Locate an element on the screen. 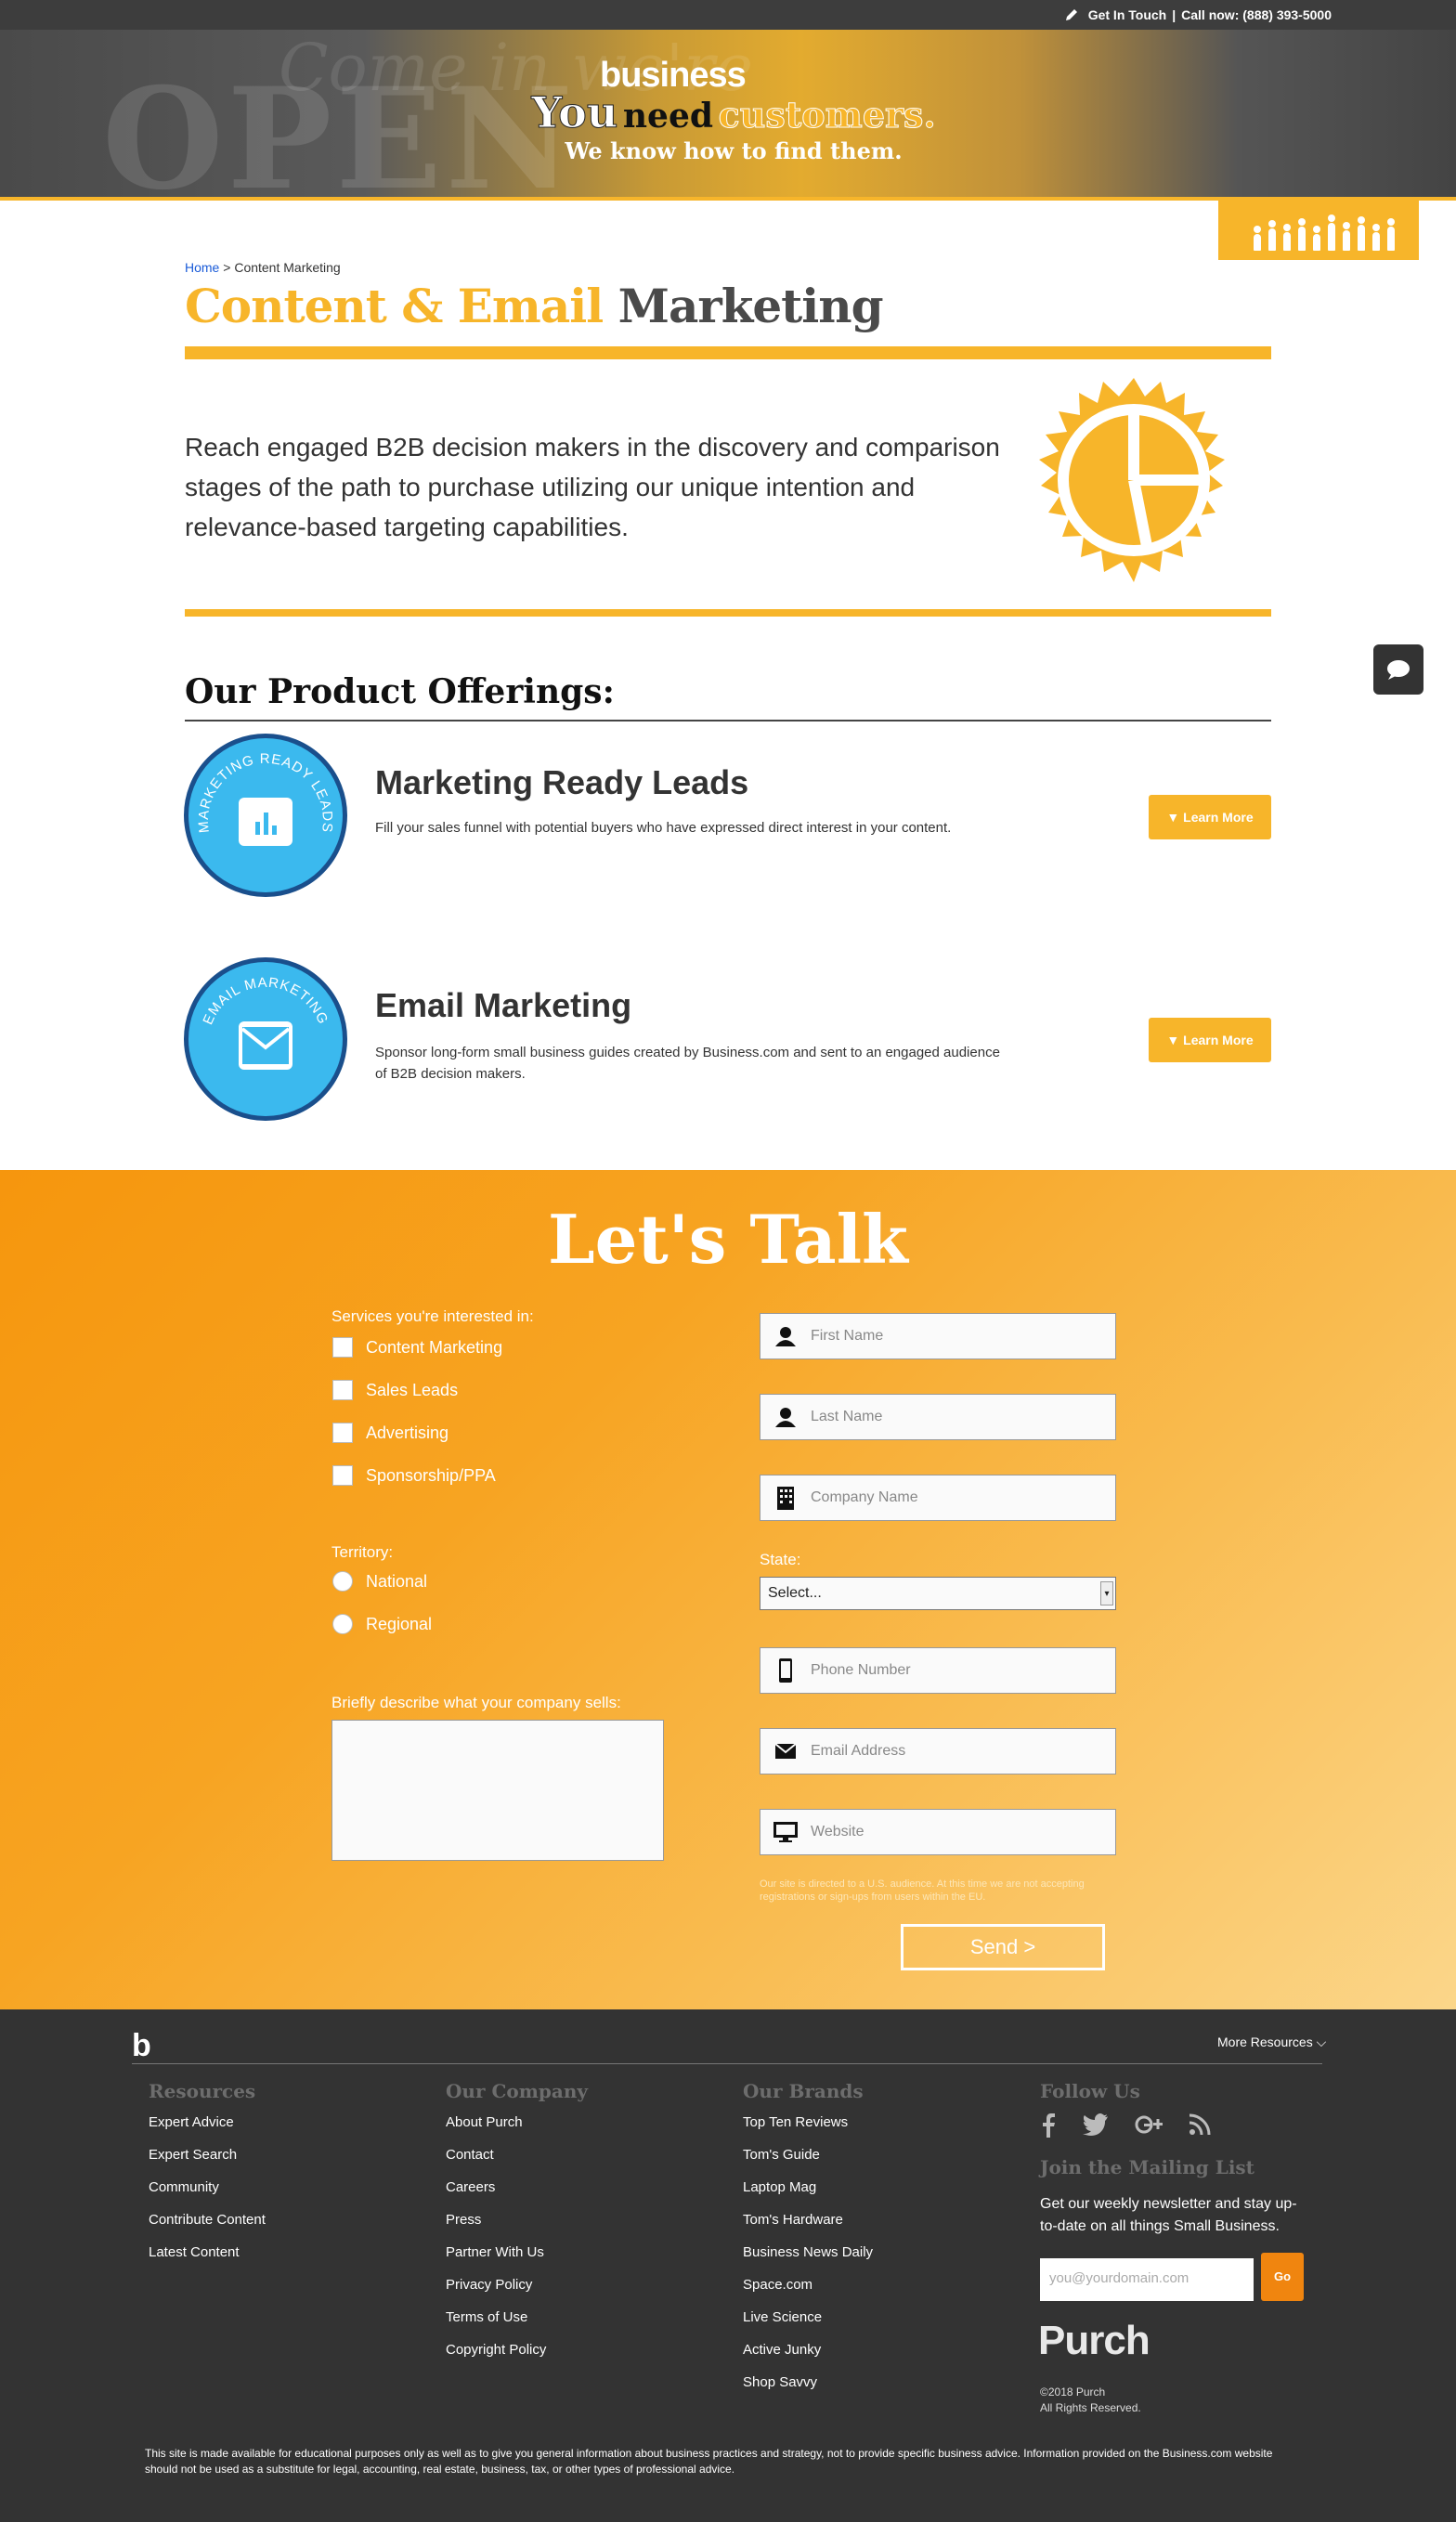  footer-link: Top Ten Reviews is located at coordinates (808, 2122).